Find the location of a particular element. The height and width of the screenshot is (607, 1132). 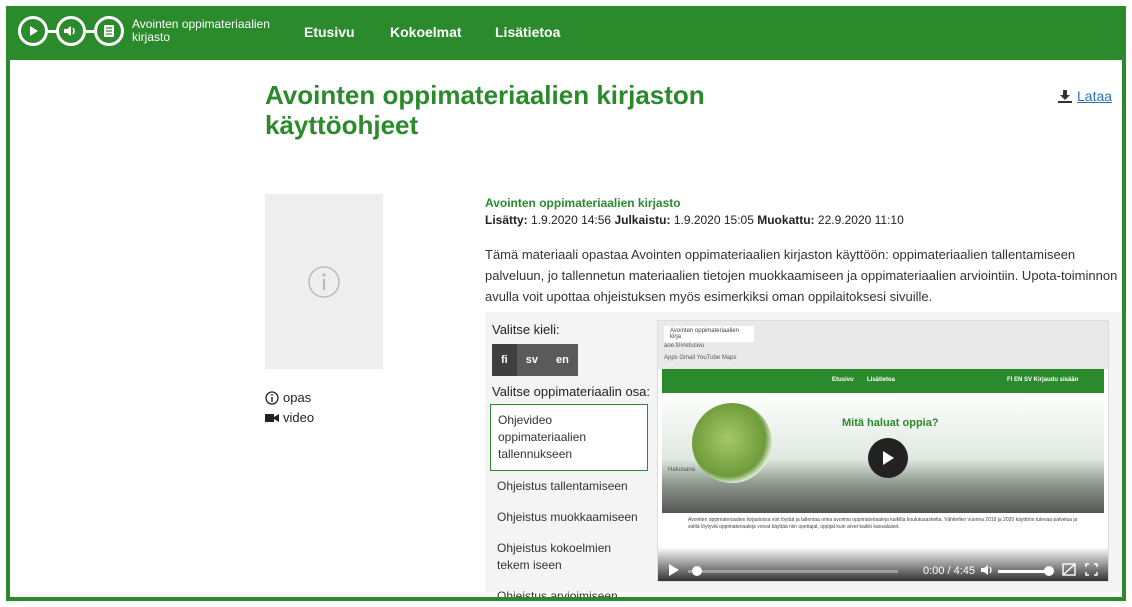

download-link: Lataa is located at coordinates (1085, 96).